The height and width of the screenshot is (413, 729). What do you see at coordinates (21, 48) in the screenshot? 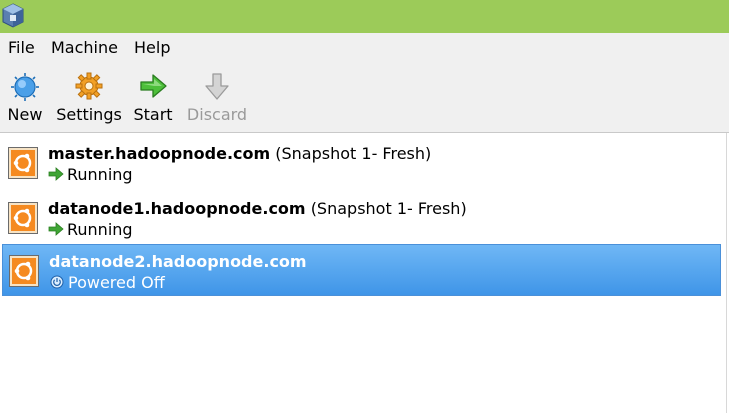
I see `menu-file: File` at bounding box center [21, 48].